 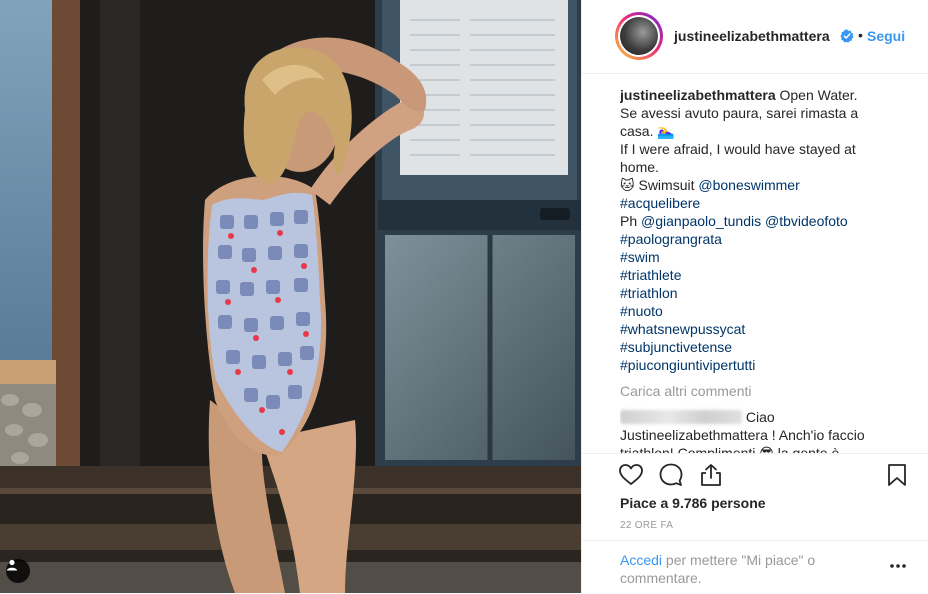 What do you see at coordinates (693, 503) in the screenshot?
I see `likes-count: Piace a 9.786 persone` at bounding box center [693, 503].